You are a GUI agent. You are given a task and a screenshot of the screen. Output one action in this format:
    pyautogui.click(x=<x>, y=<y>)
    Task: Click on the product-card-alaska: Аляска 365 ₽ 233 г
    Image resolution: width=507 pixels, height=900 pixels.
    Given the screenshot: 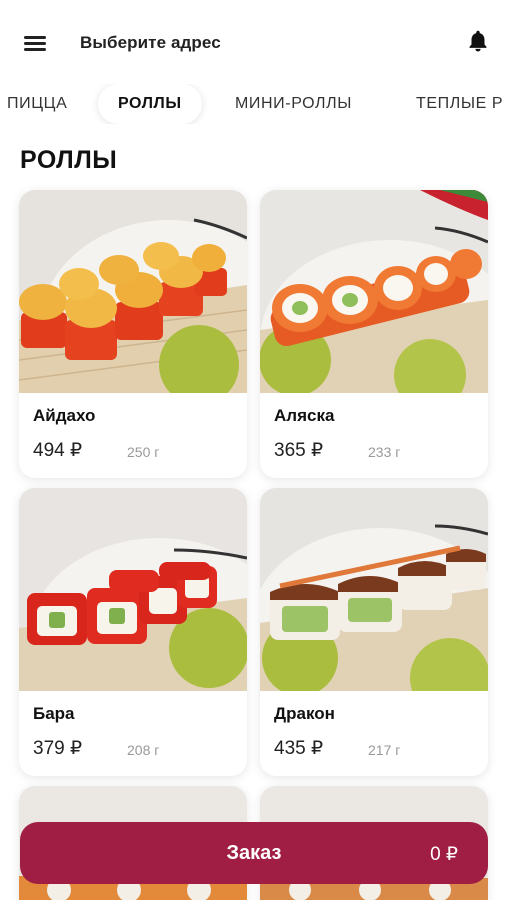 What is the action you would take?
    pyautogui.click(x=374, y=334)
    